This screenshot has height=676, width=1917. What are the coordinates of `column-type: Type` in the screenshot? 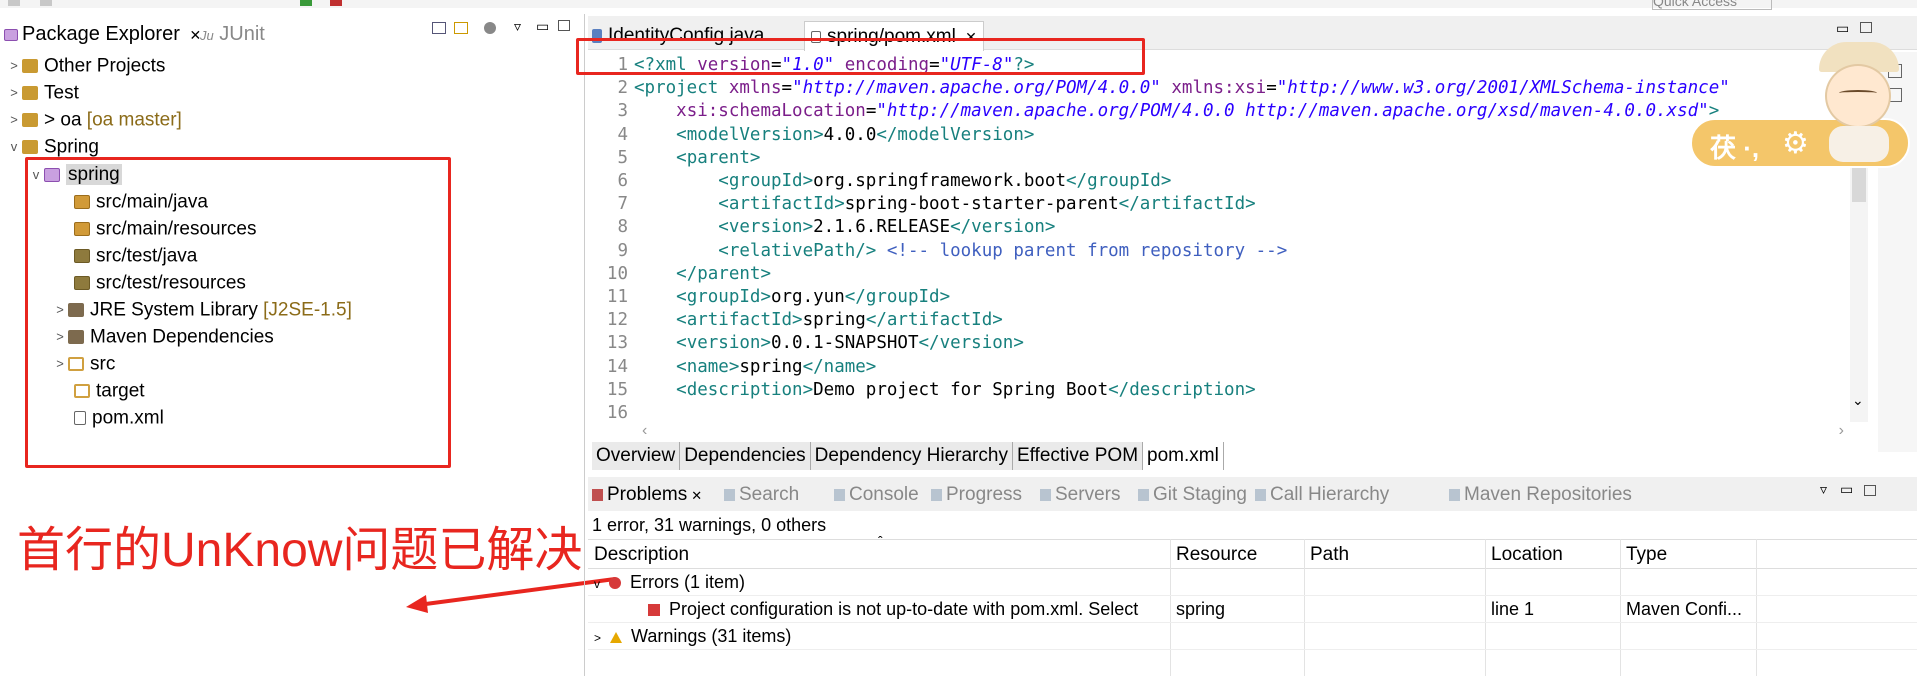 It's located at (1646, 555).